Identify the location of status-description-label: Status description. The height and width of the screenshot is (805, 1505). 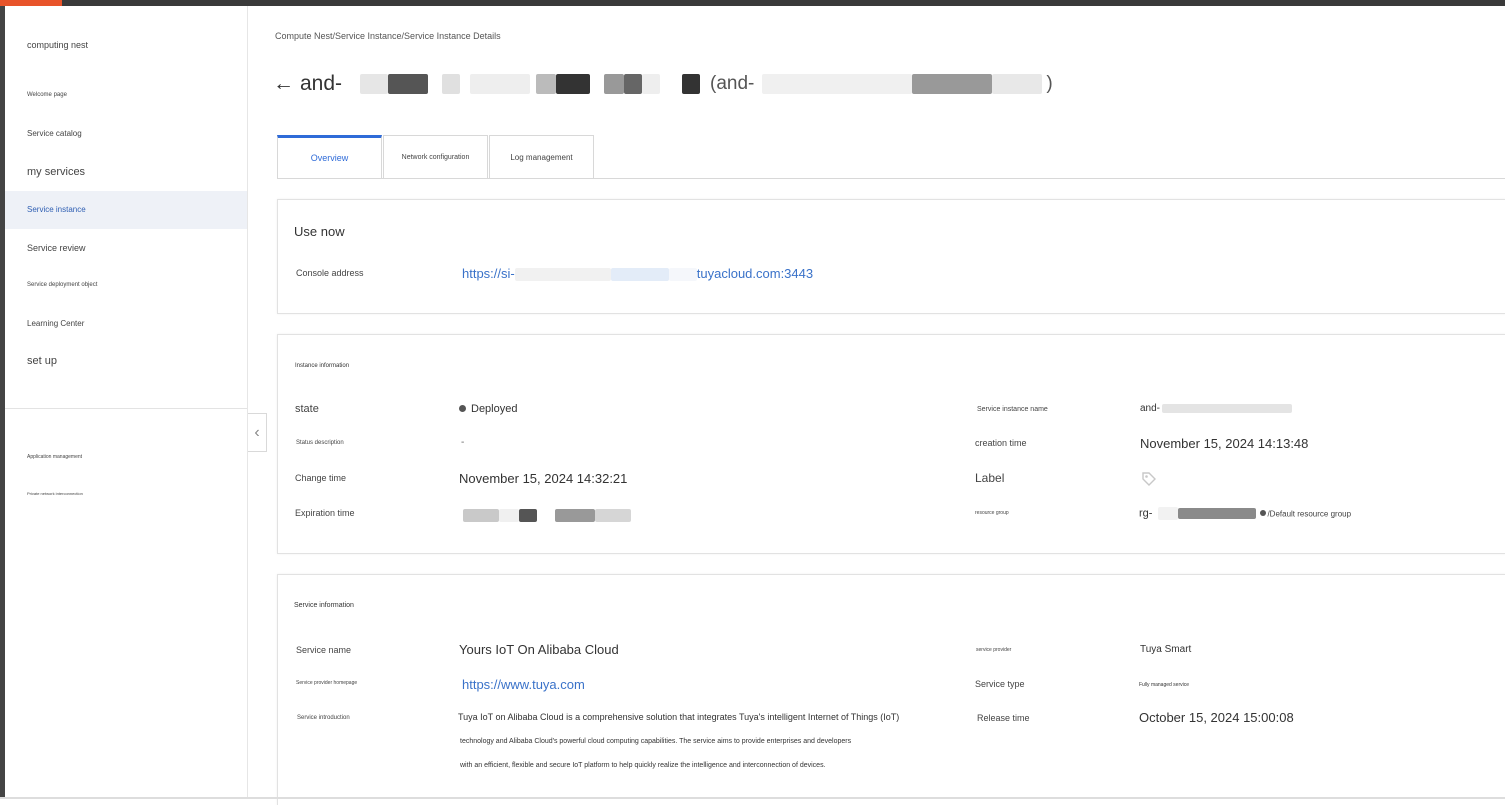
(320, 443).